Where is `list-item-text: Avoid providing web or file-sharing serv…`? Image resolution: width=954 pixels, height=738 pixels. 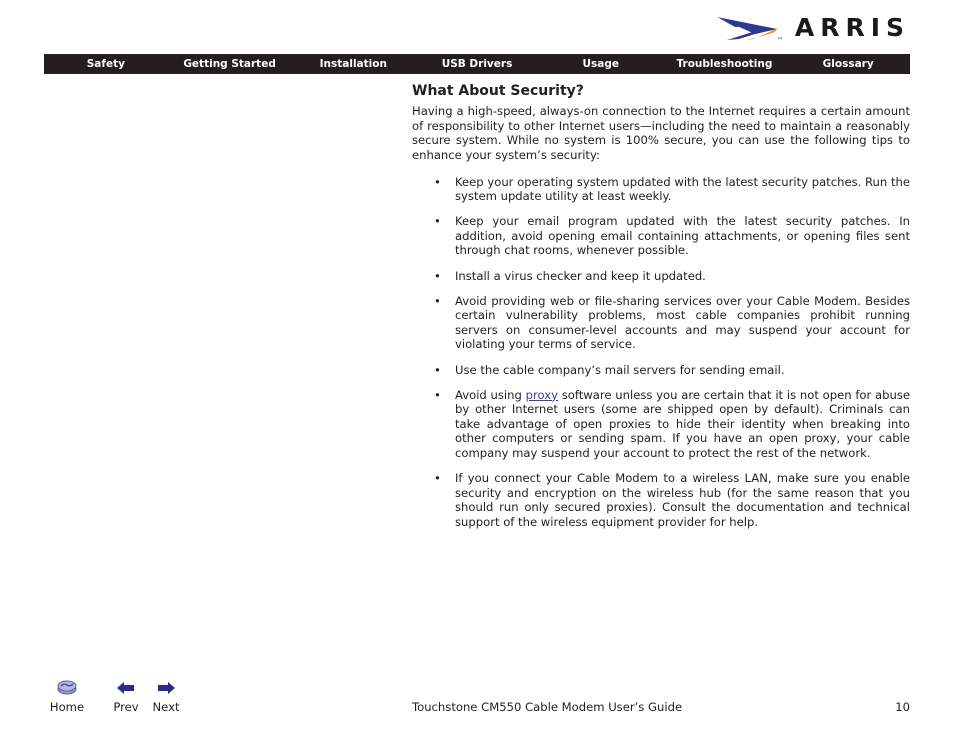 list-item-text: Avoid providing web or file-sharing serv… is located at coordinates (682, 322).